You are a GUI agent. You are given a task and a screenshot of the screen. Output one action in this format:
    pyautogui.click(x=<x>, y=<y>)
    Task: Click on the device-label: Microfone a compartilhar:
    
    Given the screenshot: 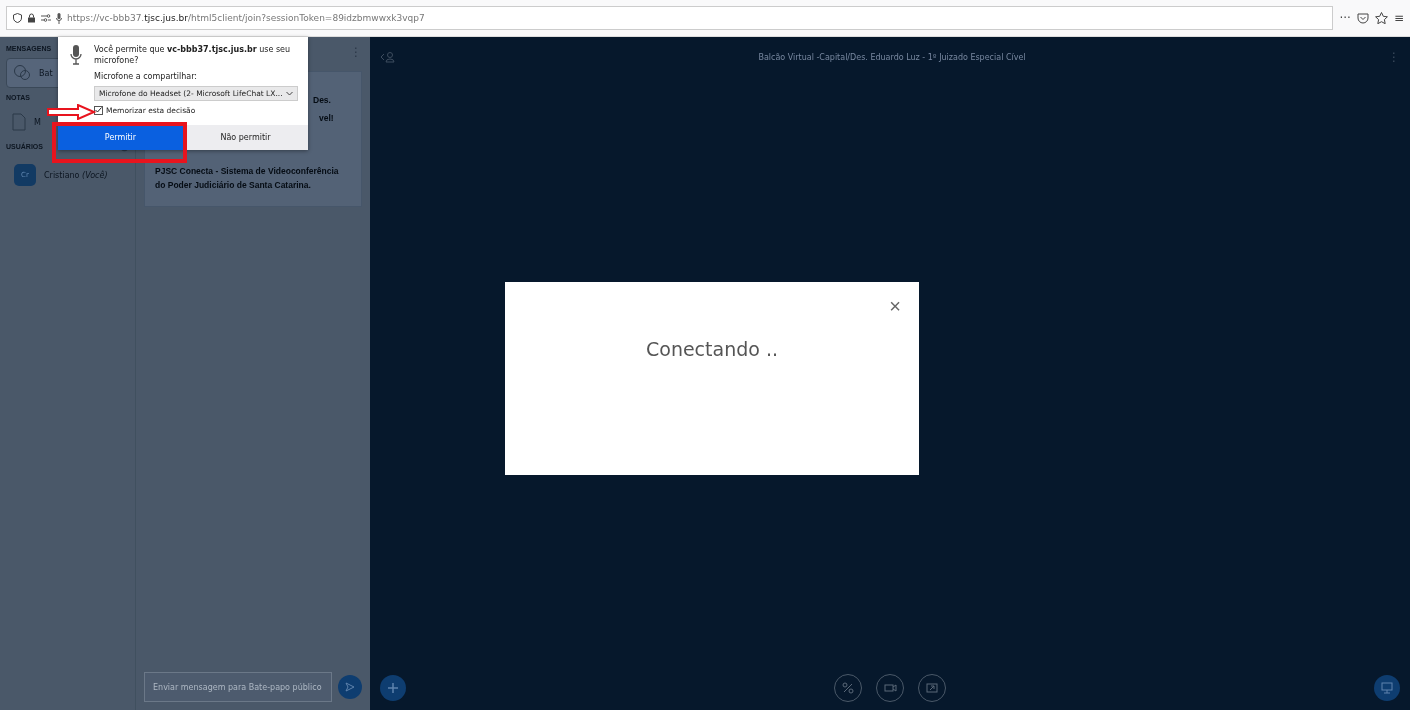 What is the action you would take?
    pyautogui.click(x=146, y=76)
    